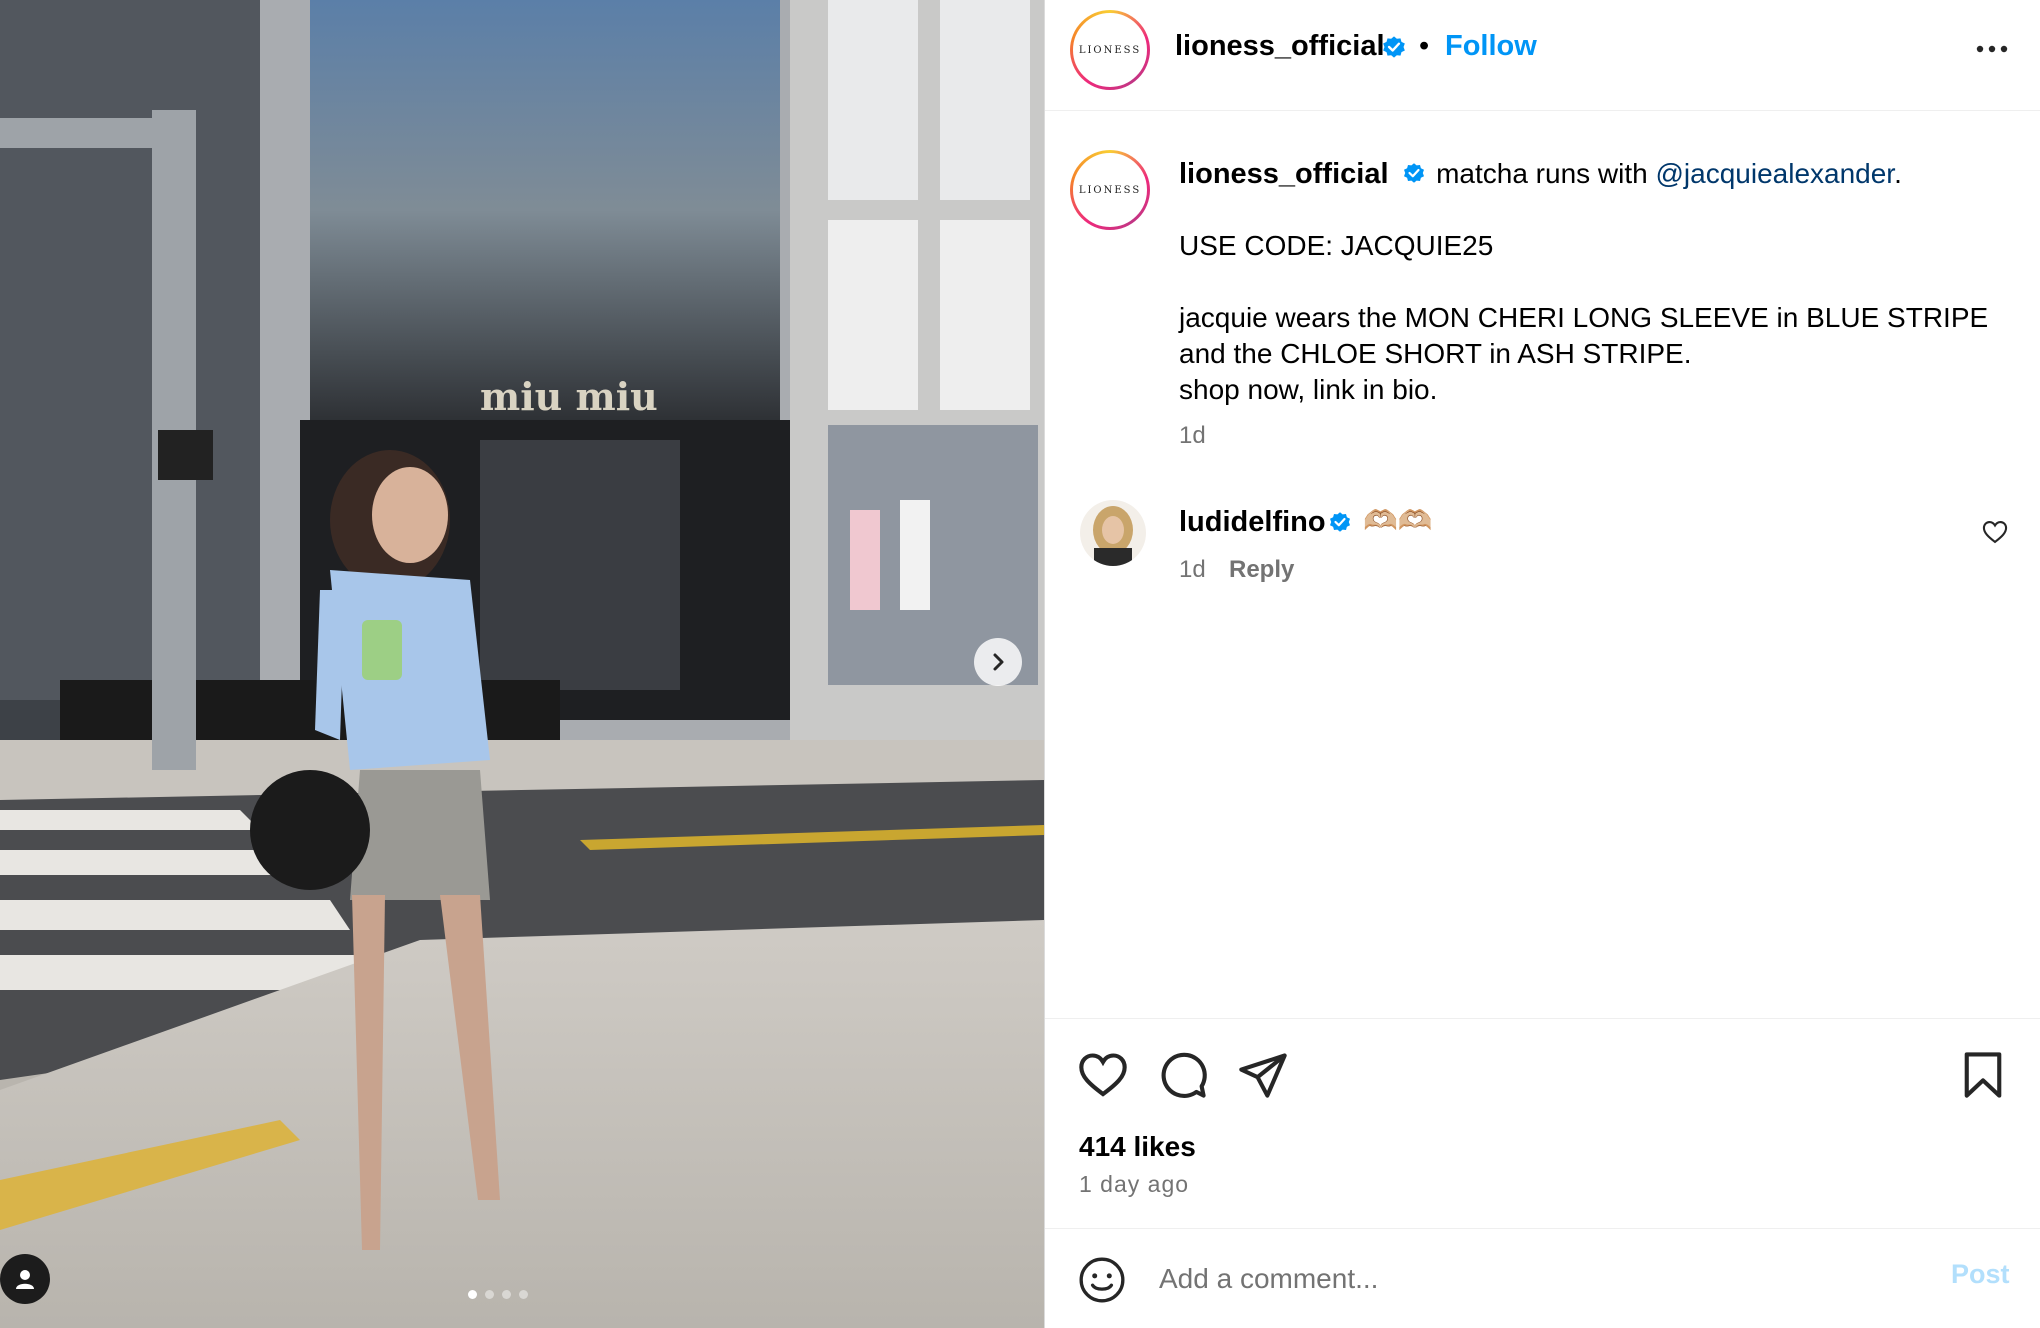 The width and height of the screenshot is (2040, 1328). I want to click on caption-body: matcha runs with, so click(1542, 173).